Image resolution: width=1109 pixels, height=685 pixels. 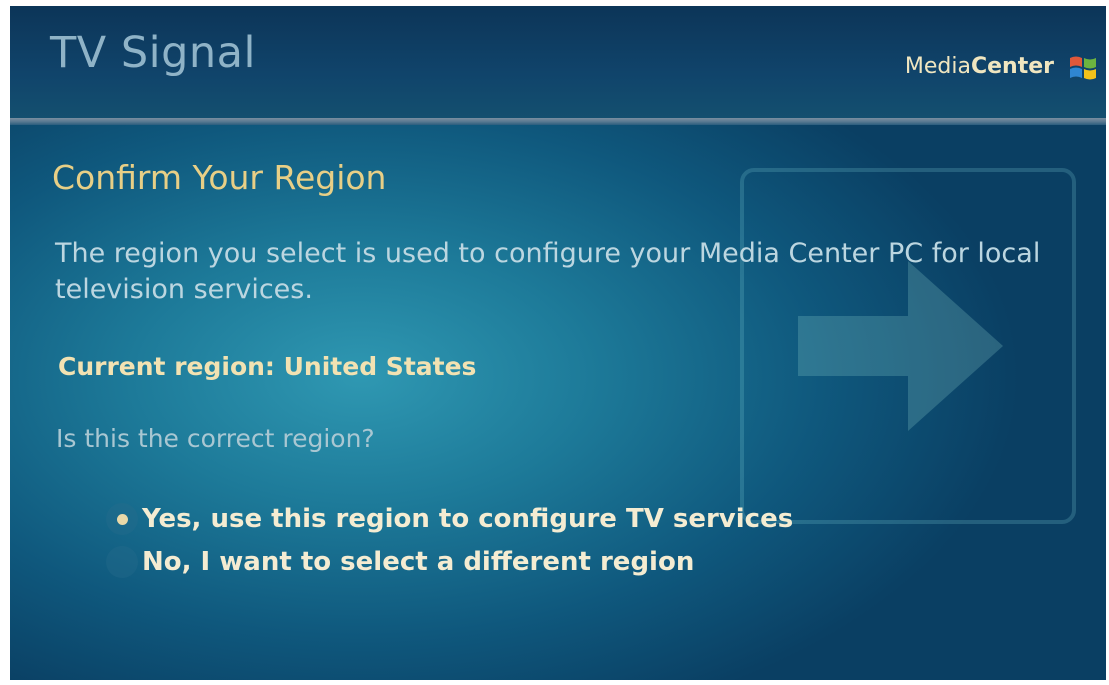 What do you see at coordinates (219, 177) in the screenshot?
I see `section-heading: Confirm Your Region` at bounding box center [219, 177].